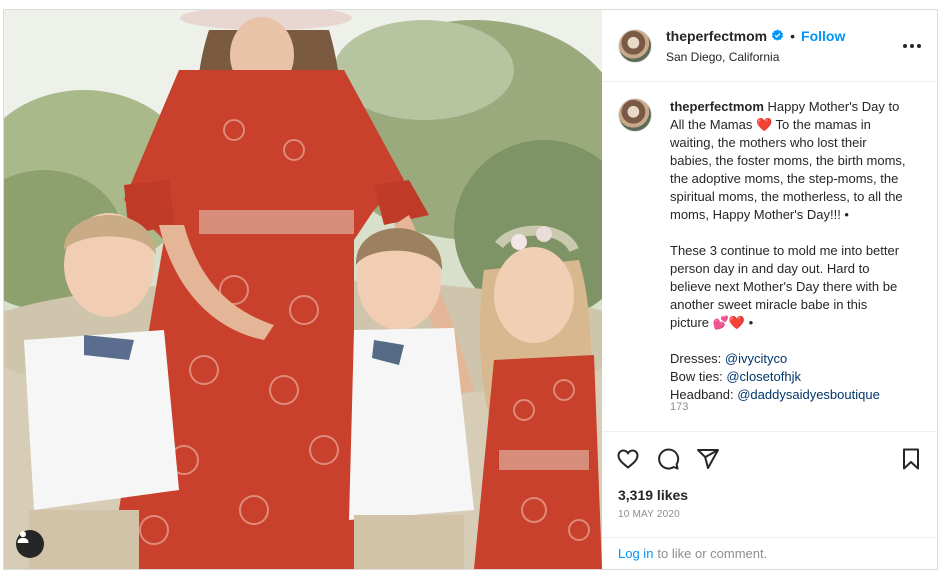 The width and height of the screenshot is (939, 573). What do you see at coordinates (635, 115) in the screenshot?
I see `caption-avatar` at bounding box center [635, 115].